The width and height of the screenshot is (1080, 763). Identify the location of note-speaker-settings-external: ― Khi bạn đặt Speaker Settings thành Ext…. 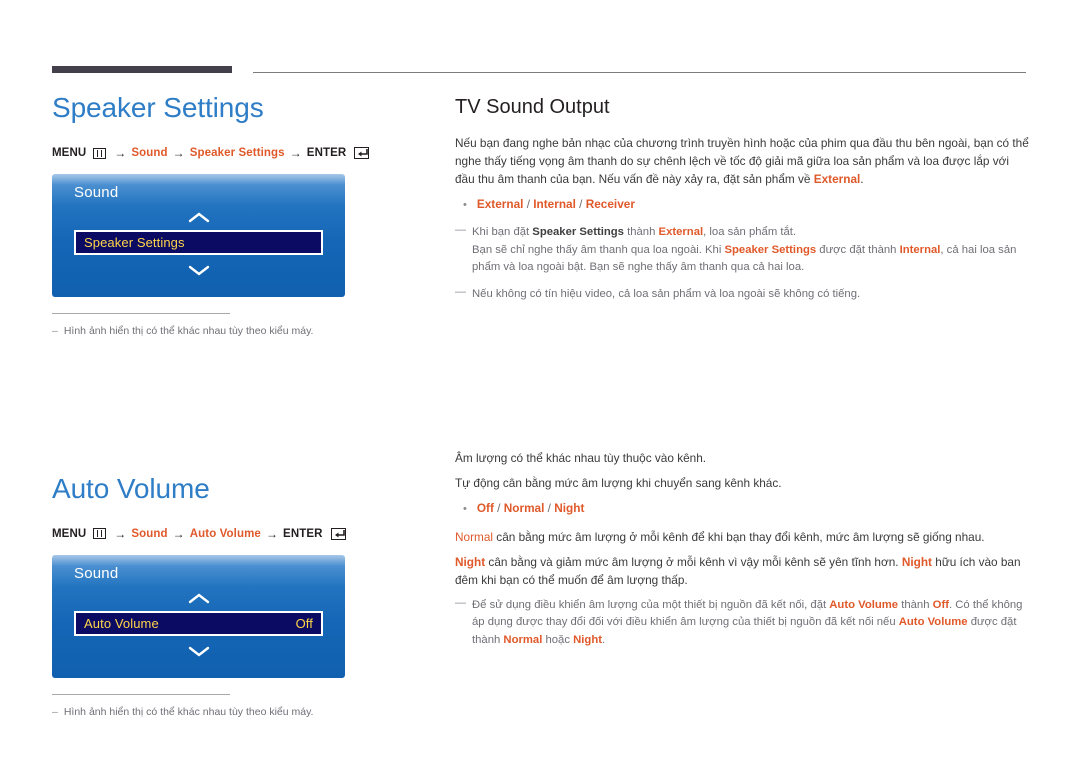
(742, 250).